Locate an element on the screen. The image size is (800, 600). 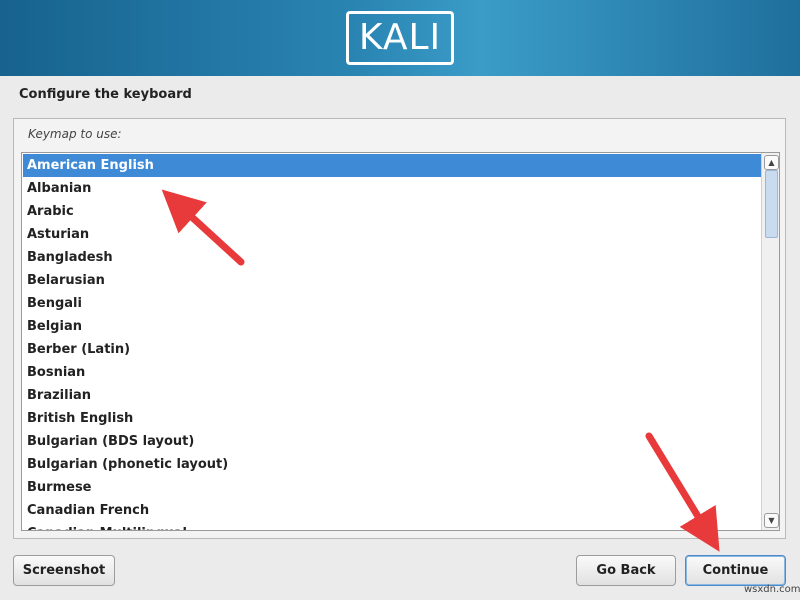
scrollbar-thumb is located at coordinates (771, 204).